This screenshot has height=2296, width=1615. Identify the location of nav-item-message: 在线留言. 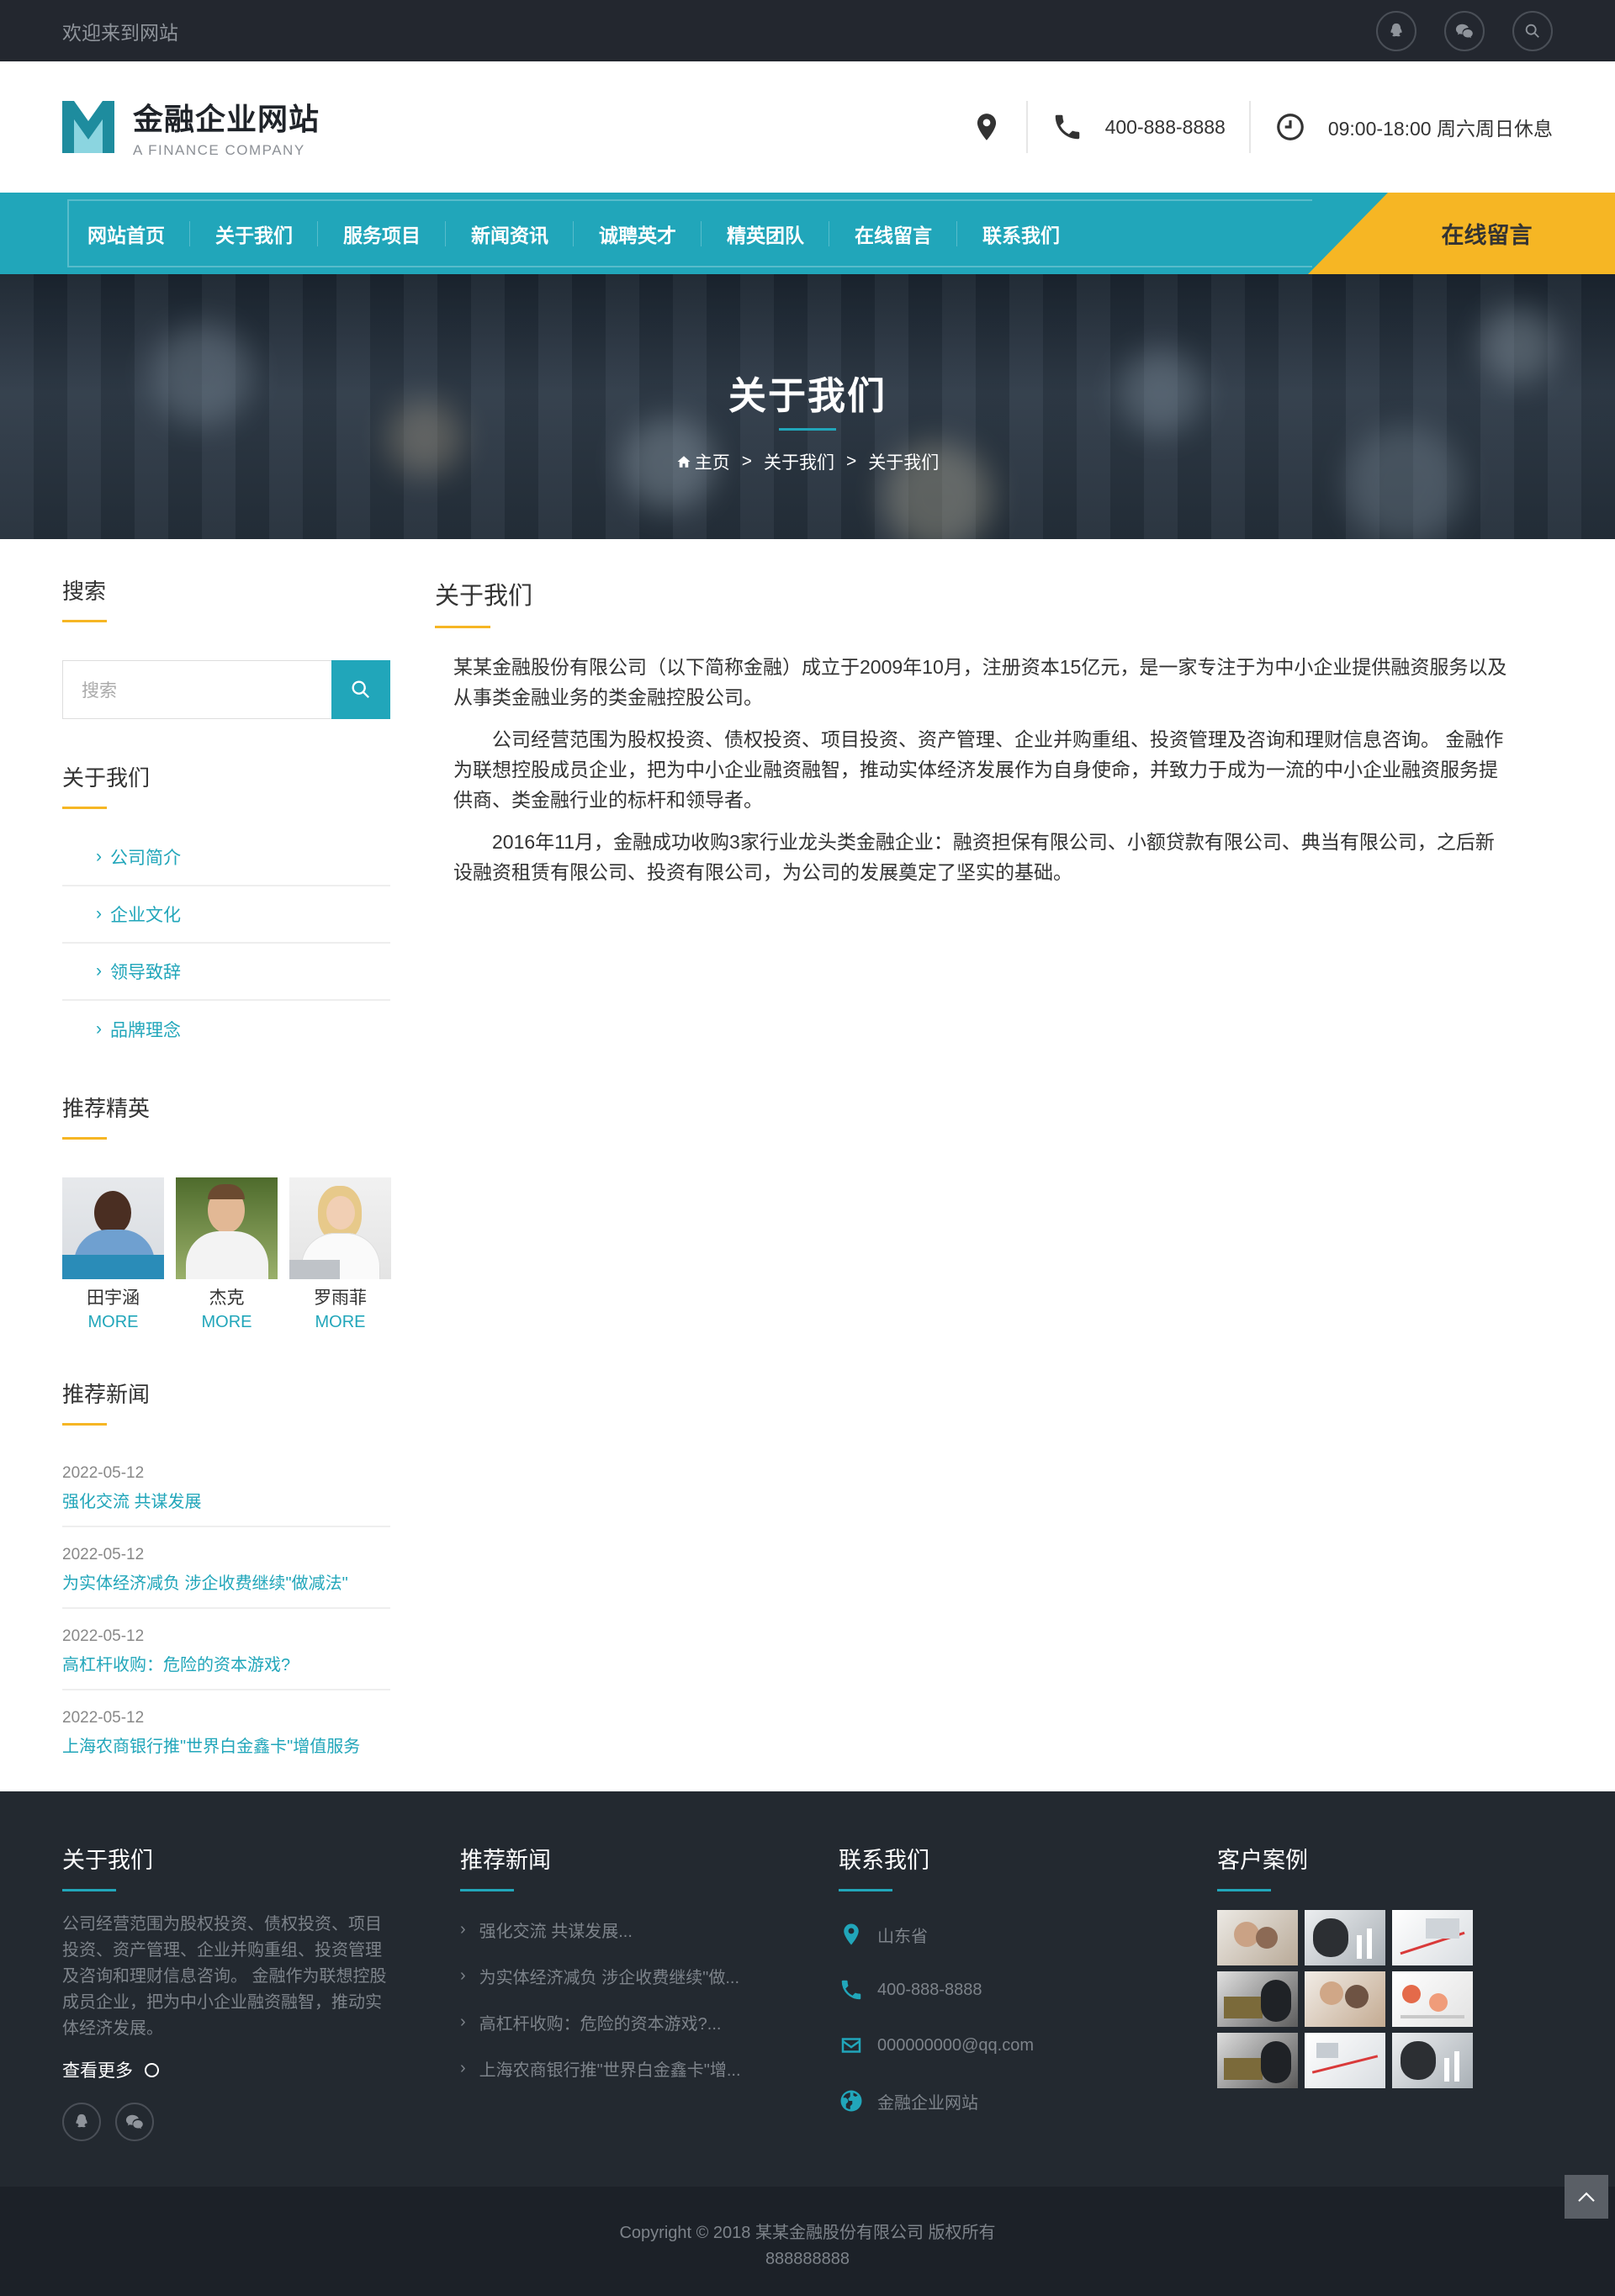
(893, 233).